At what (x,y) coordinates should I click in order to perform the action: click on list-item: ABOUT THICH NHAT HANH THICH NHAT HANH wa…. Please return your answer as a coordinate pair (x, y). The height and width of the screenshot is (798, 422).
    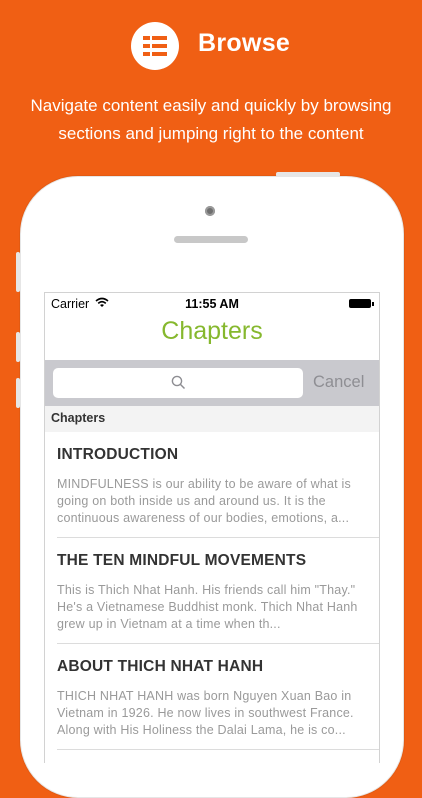
    Looking at the image, I should click on (218, 697).